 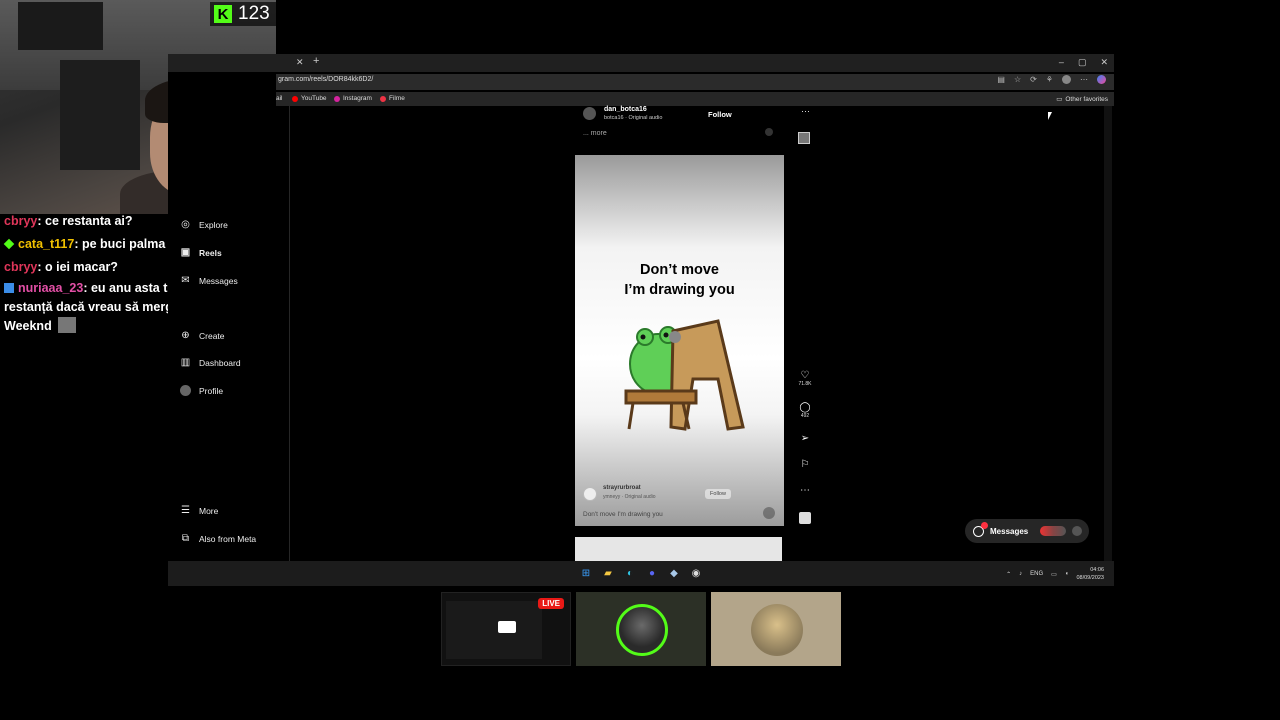 I want to click on filme-icon, so click(x=383, y=98).